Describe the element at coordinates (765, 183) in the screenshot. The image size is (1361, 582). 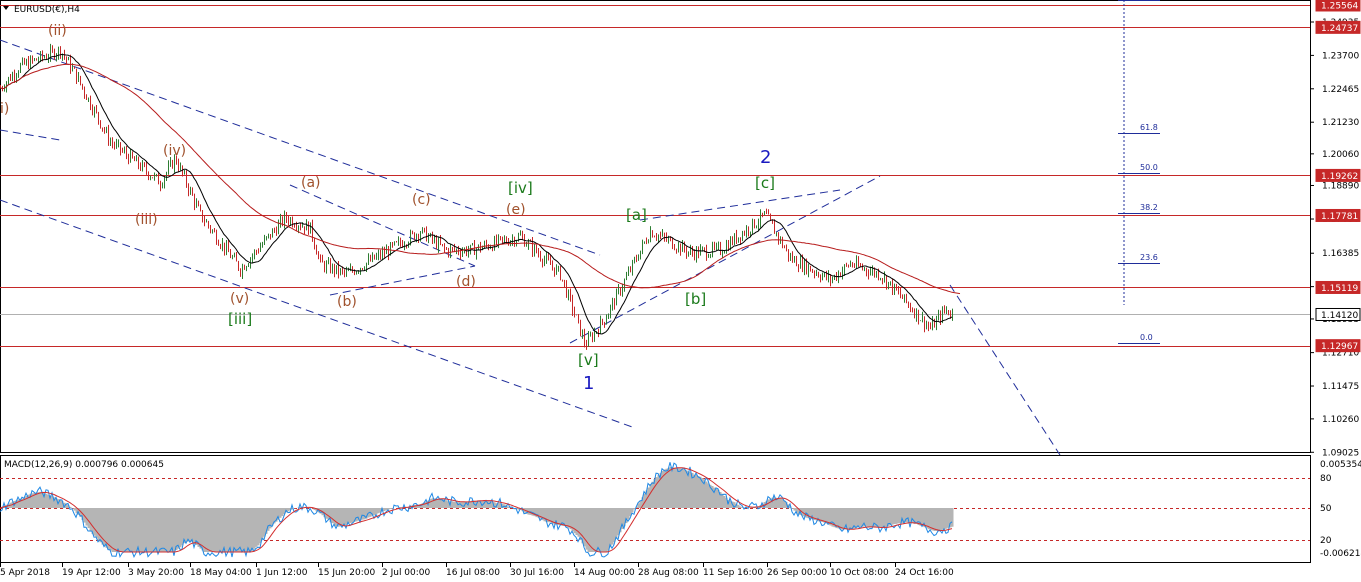
I see `wave-label-c_sq: [c]` at that location.